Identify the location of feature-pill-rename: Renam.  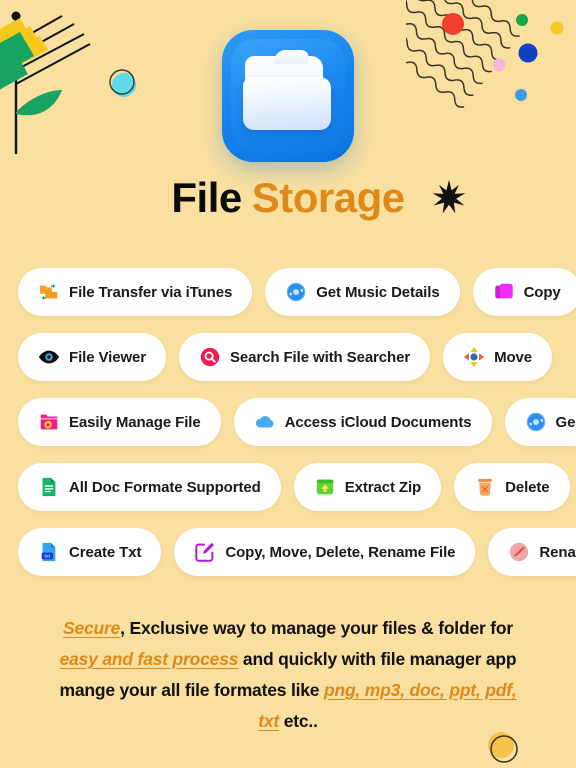
(532, 552).